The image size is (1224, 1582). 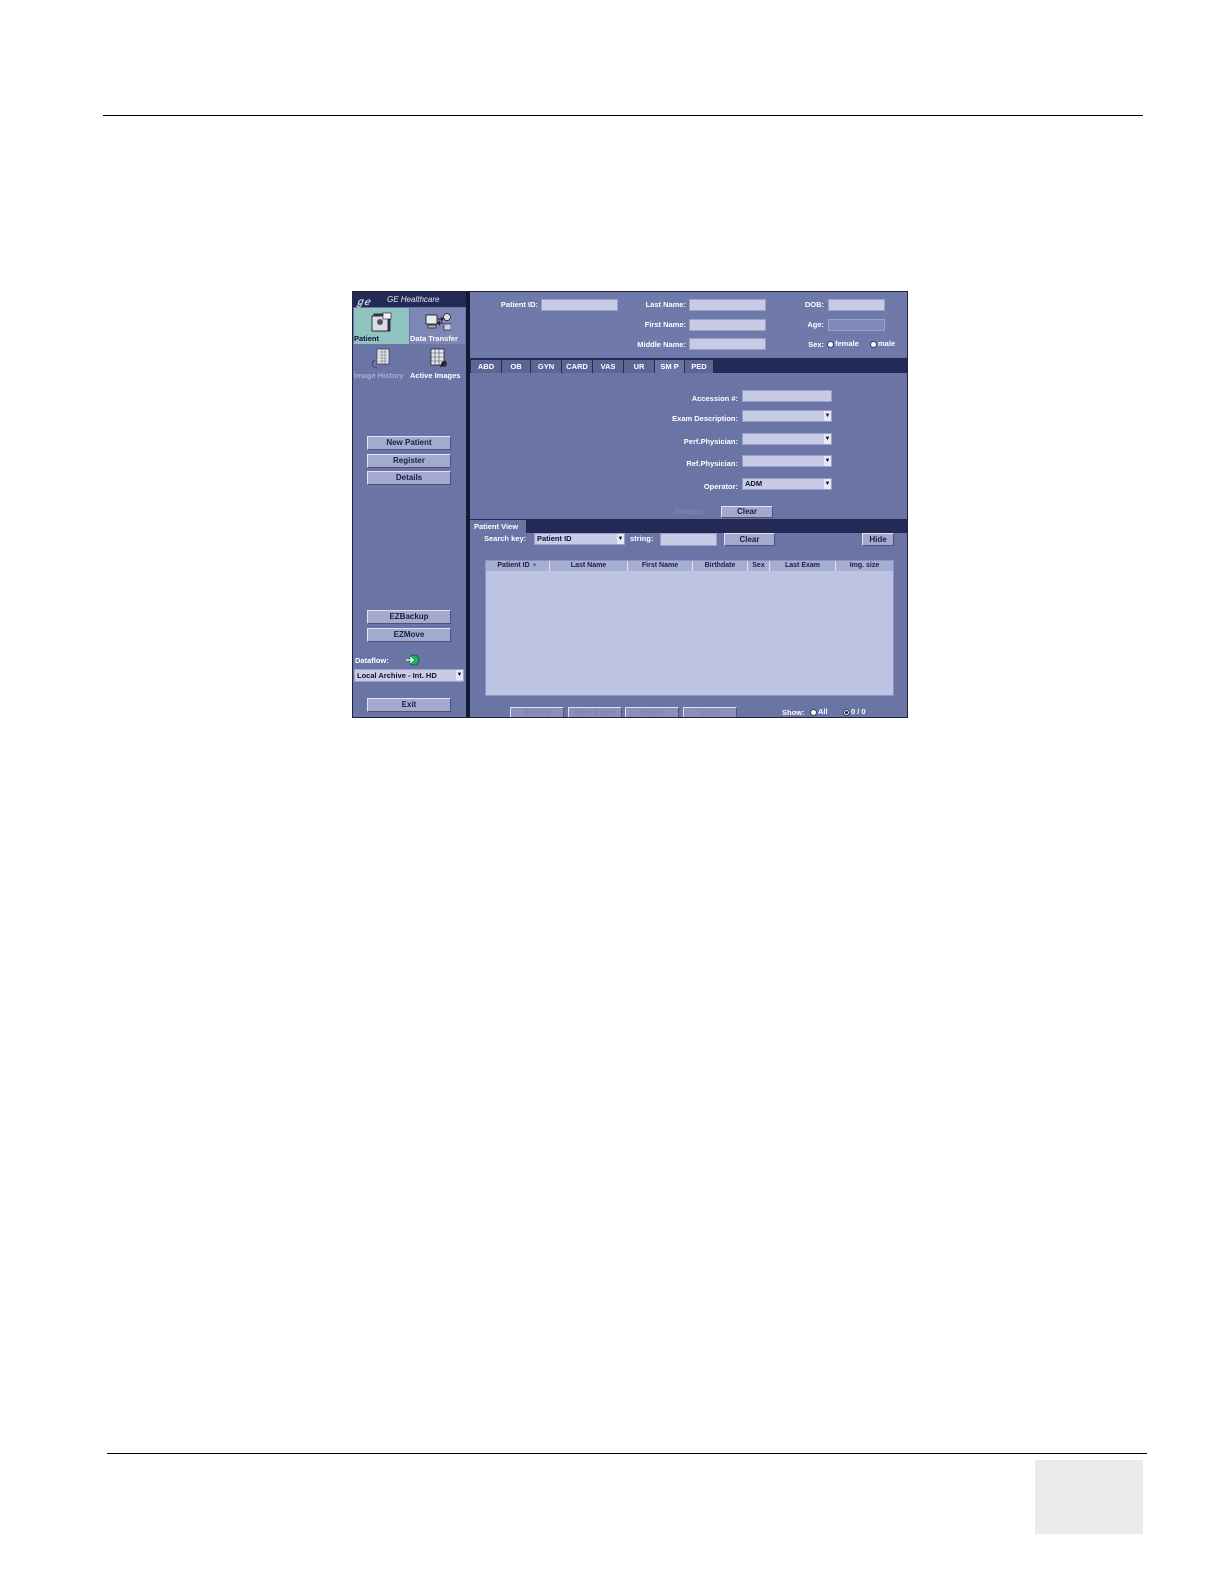 What do you see at coordinates (498, 526) in the screenshot?
I see `patient-view-tab: Patient View` at bounding box center [498, 526].